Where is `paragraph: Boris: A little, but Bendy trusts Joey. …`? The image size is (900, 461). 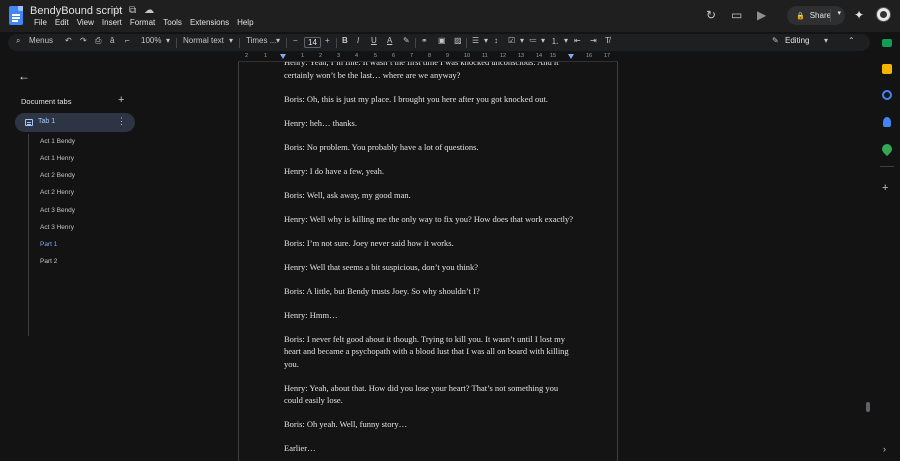 paragraph: Boris: A little, but Bendy trusts Joey. … is located at coordinates (430, 291).